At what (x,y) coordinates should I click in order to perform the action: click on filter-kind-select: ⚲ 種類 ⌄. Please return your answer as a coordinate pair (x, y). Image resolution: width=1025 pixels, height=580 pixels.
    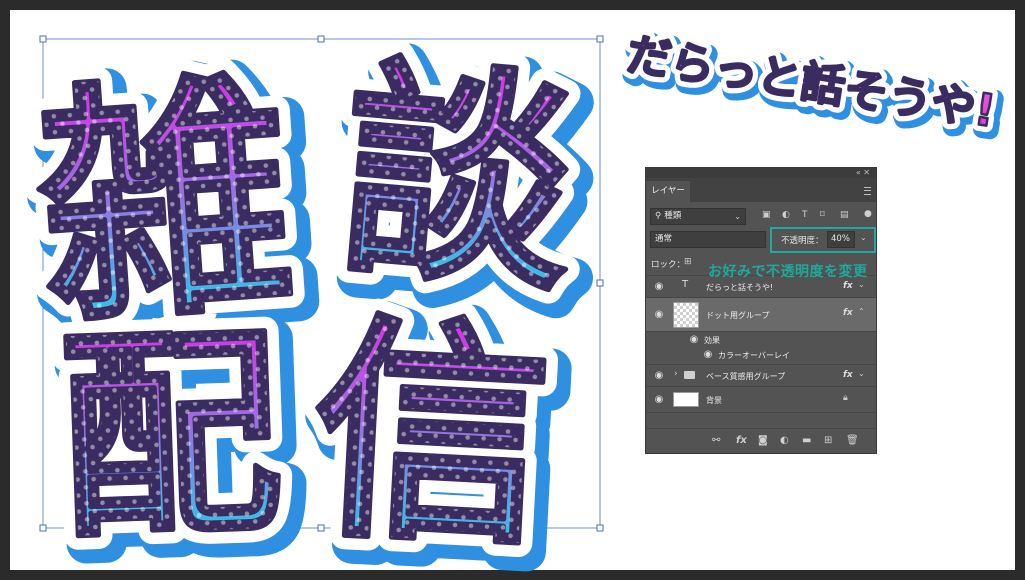
    Looking at the image, I should click on (698, 216).